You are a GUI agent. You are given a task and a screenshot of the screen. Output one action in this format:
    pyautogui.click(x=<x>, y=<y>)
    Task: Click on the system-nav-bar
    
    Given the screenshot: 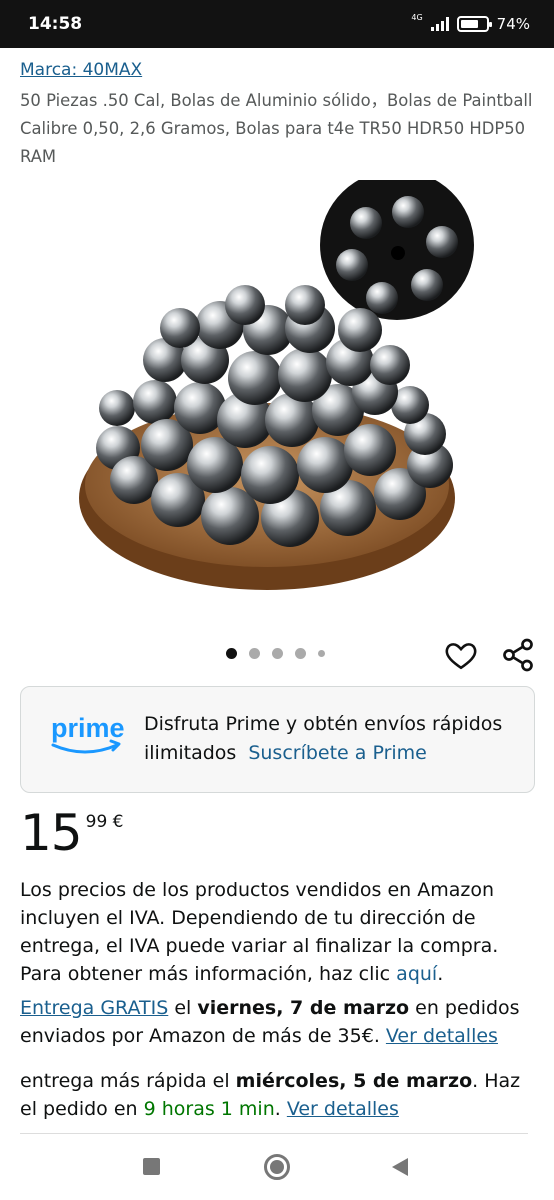 What is the action you would take?
    pyautogui.click(x=277, y=1170)
    